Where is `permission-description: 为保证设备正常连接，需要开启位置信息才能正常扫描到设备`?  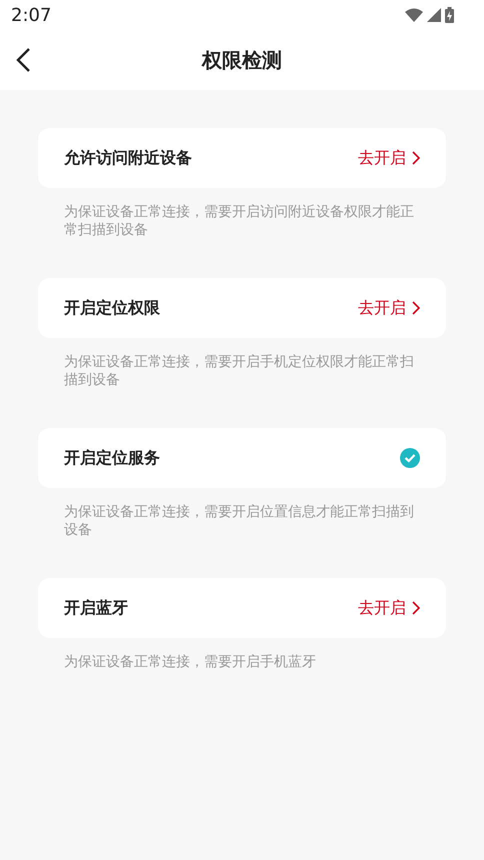
permission-description: 为保证设备正常连接，需要开启位置信息才能正常扫描到设备 is located at coordinates (239, 521).